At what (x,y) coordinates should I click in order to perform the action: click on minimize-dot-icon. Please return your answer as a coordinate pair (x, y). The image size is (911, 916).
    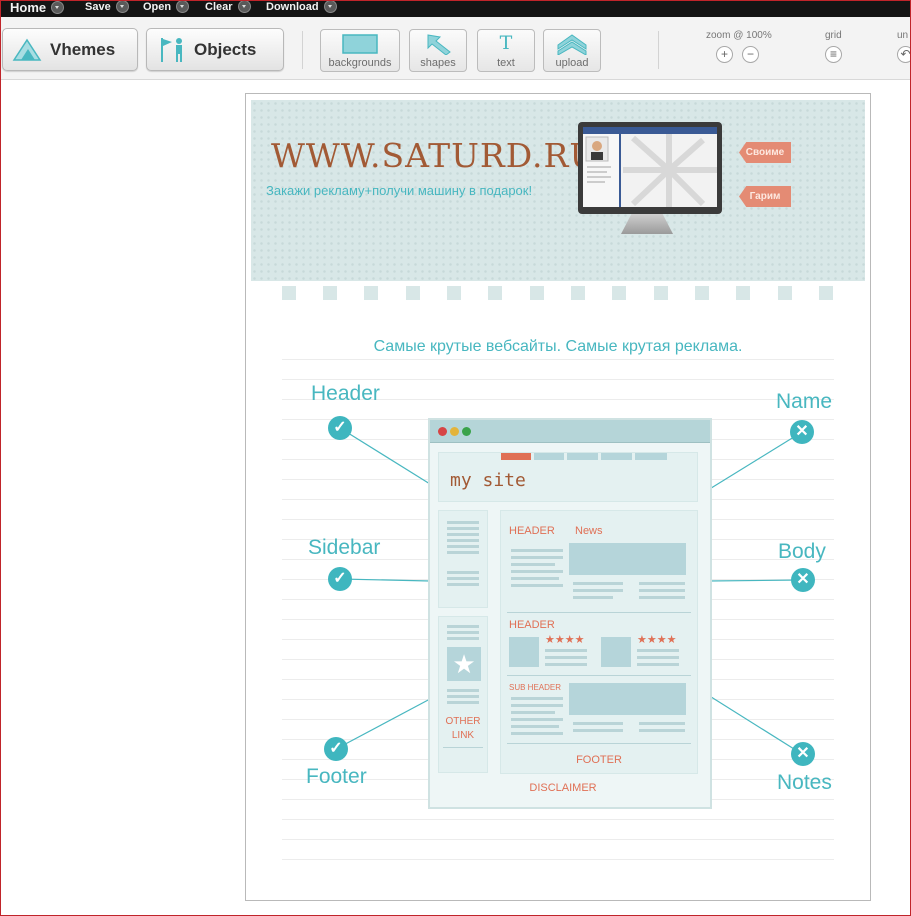
    Looking at the image, I should click on (454, 431).